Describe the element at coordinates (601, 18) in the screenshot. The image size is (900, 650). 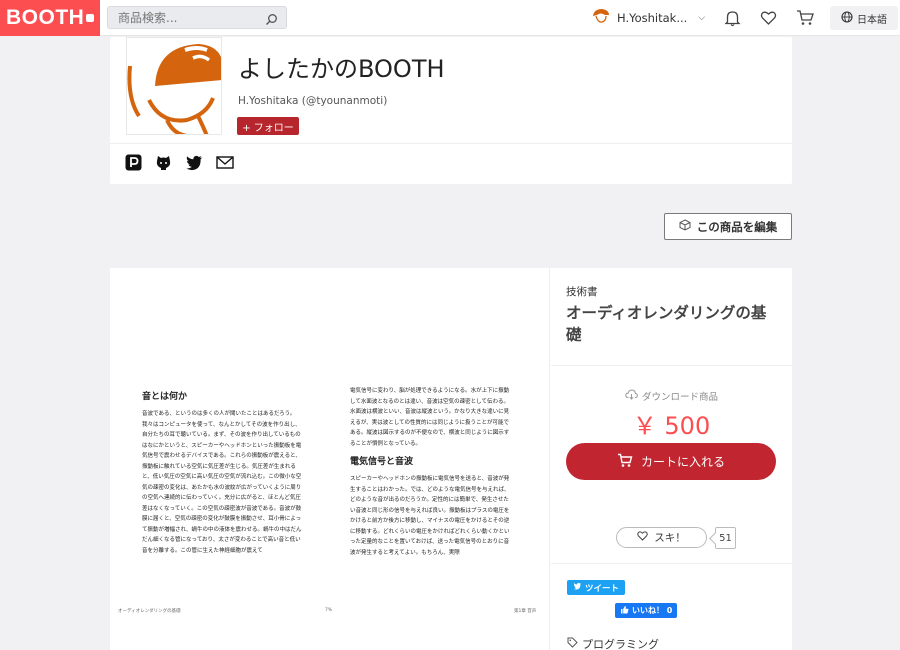
I see `user-avatar` at that location.